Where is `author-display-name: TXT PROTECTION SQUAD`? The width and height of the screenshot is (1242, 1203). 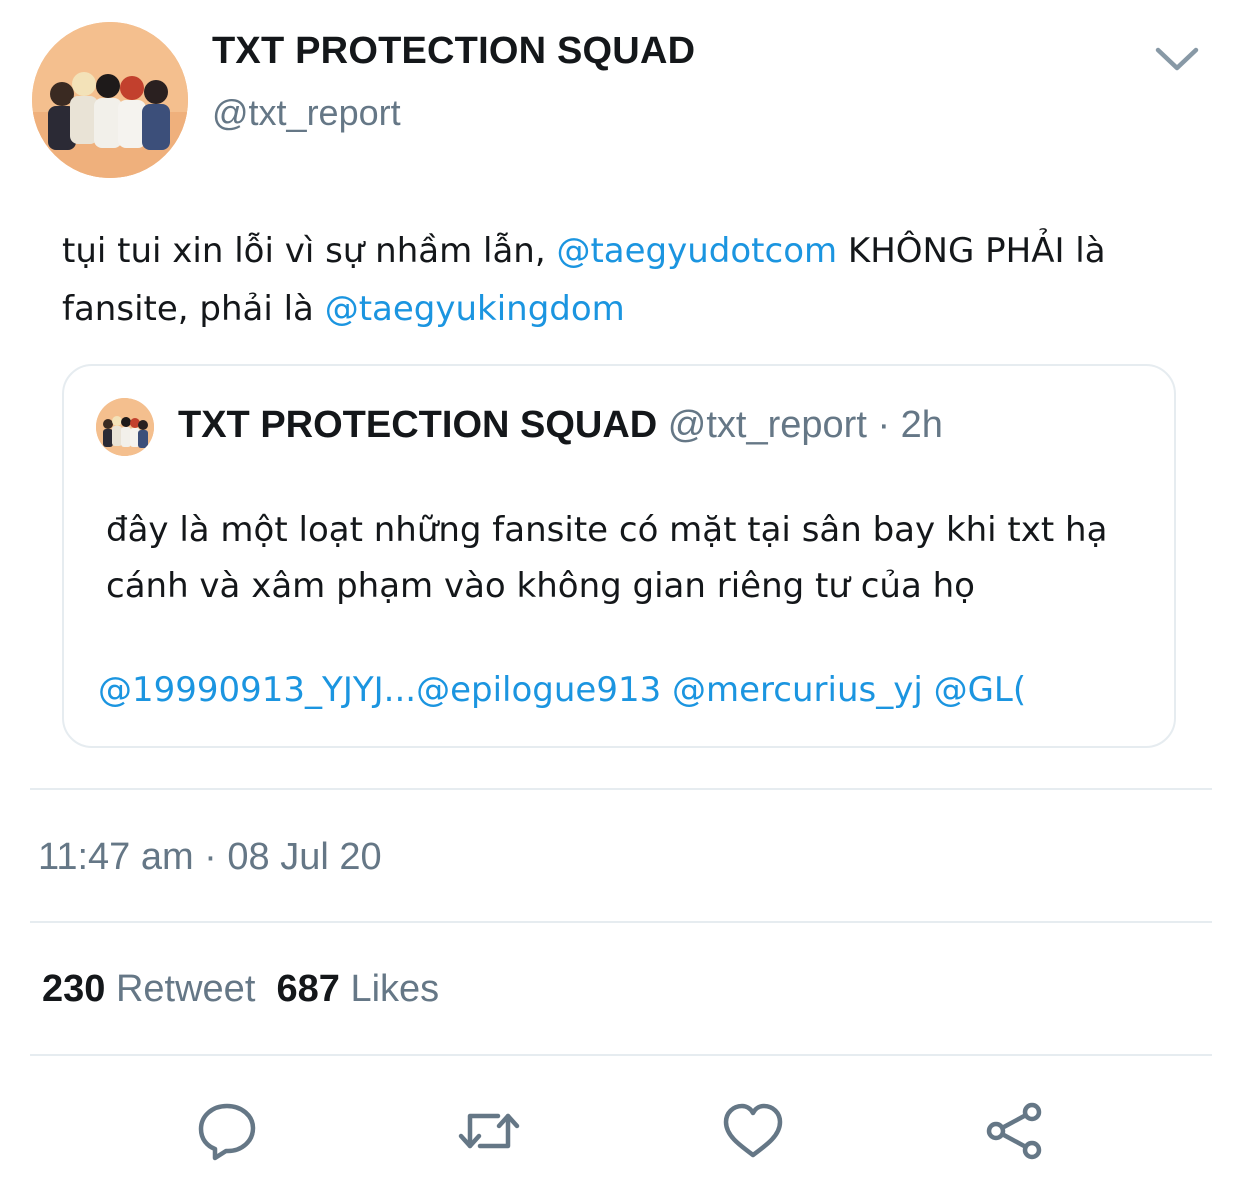
author-display-name: TXT PROTECTION SQUAD is located at coordinates (453, 51).